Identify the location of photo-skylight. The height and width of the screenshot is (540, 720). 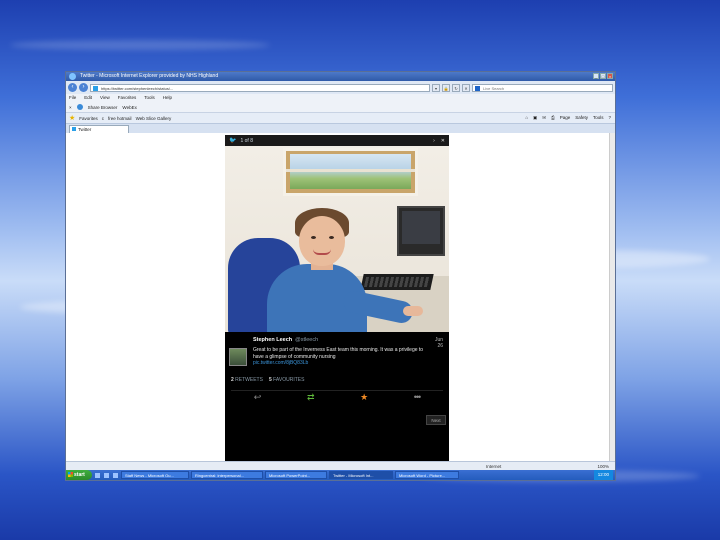
(350, 172).